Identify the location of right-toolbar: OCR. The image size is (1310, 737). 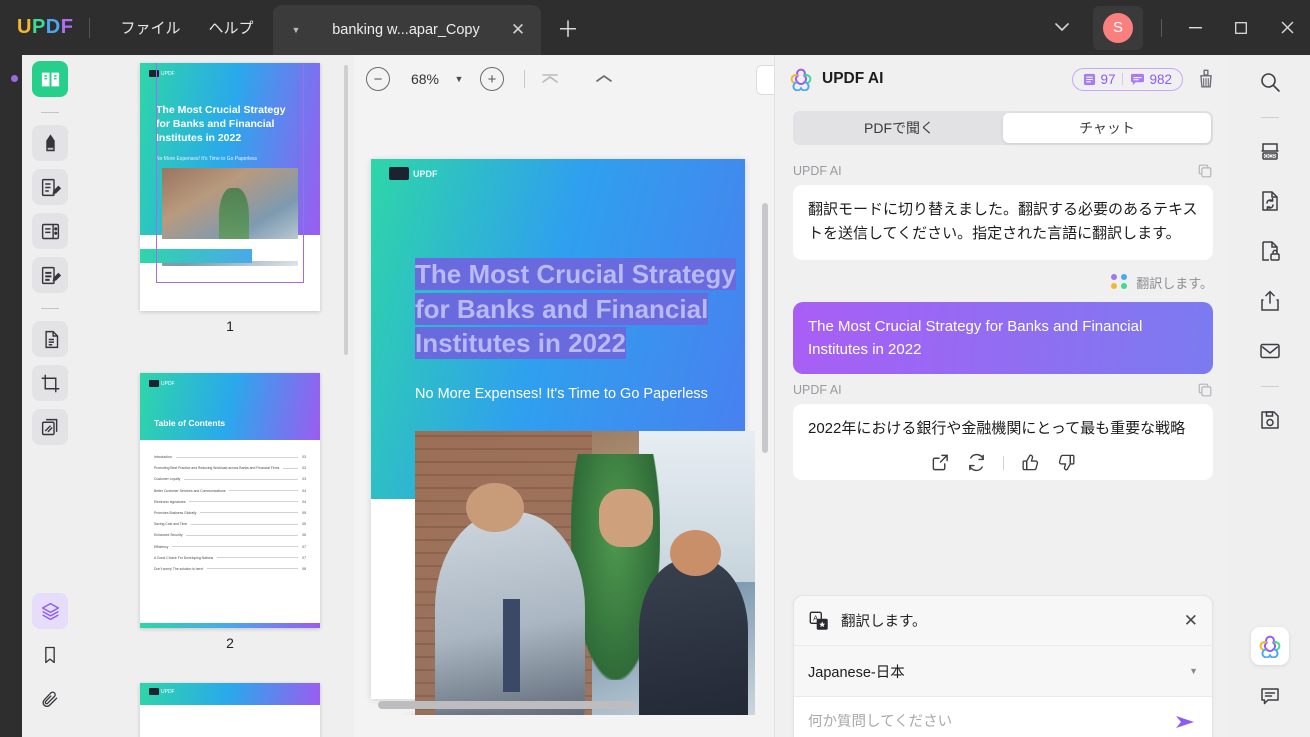
(1270, 396).